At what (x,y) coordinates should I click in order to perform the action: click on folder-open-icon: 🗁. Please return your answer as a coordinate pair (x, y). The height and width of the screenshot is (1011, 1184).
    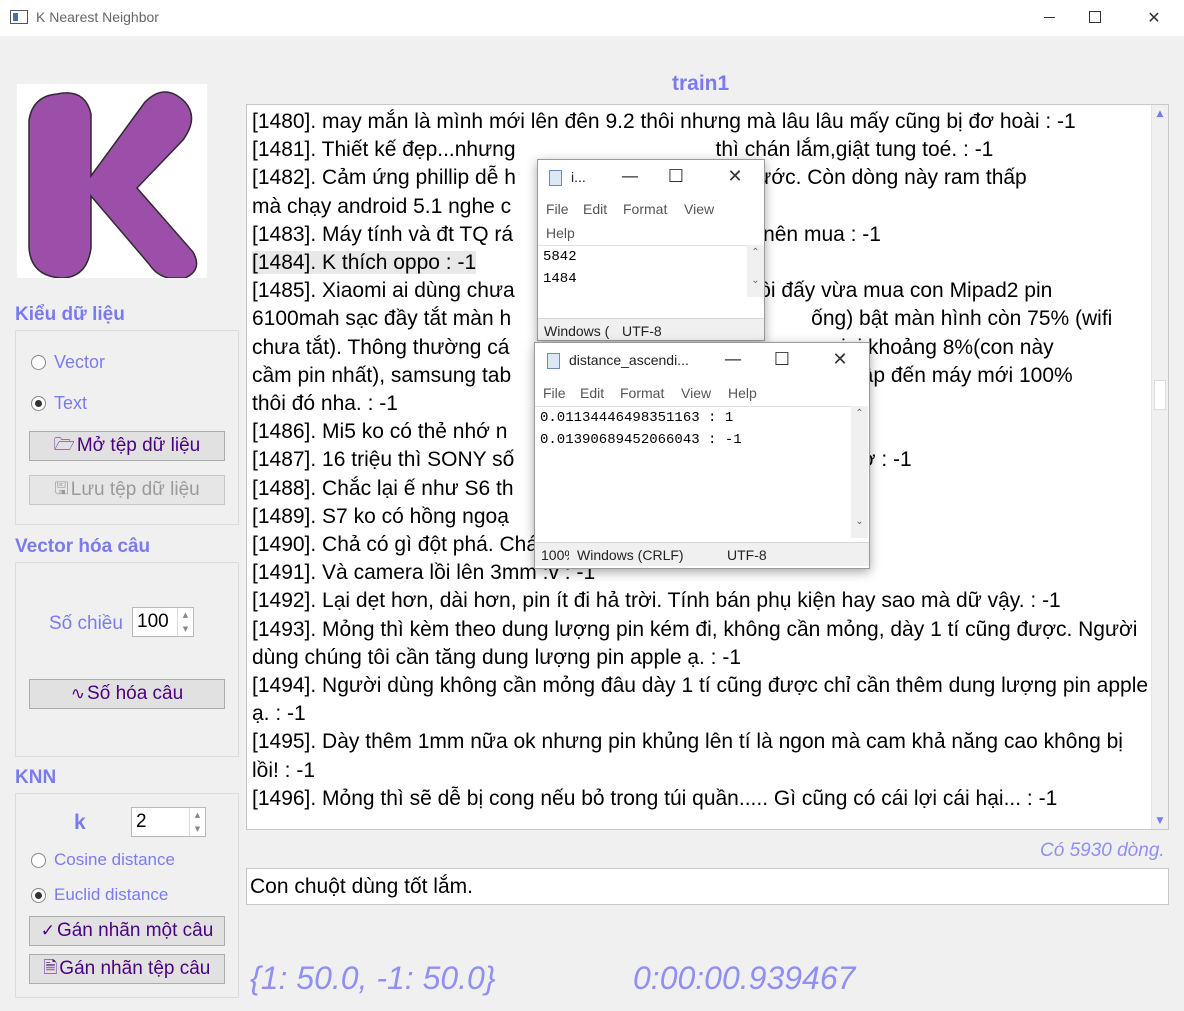
    Looking at the image, I should click on (64, 444).